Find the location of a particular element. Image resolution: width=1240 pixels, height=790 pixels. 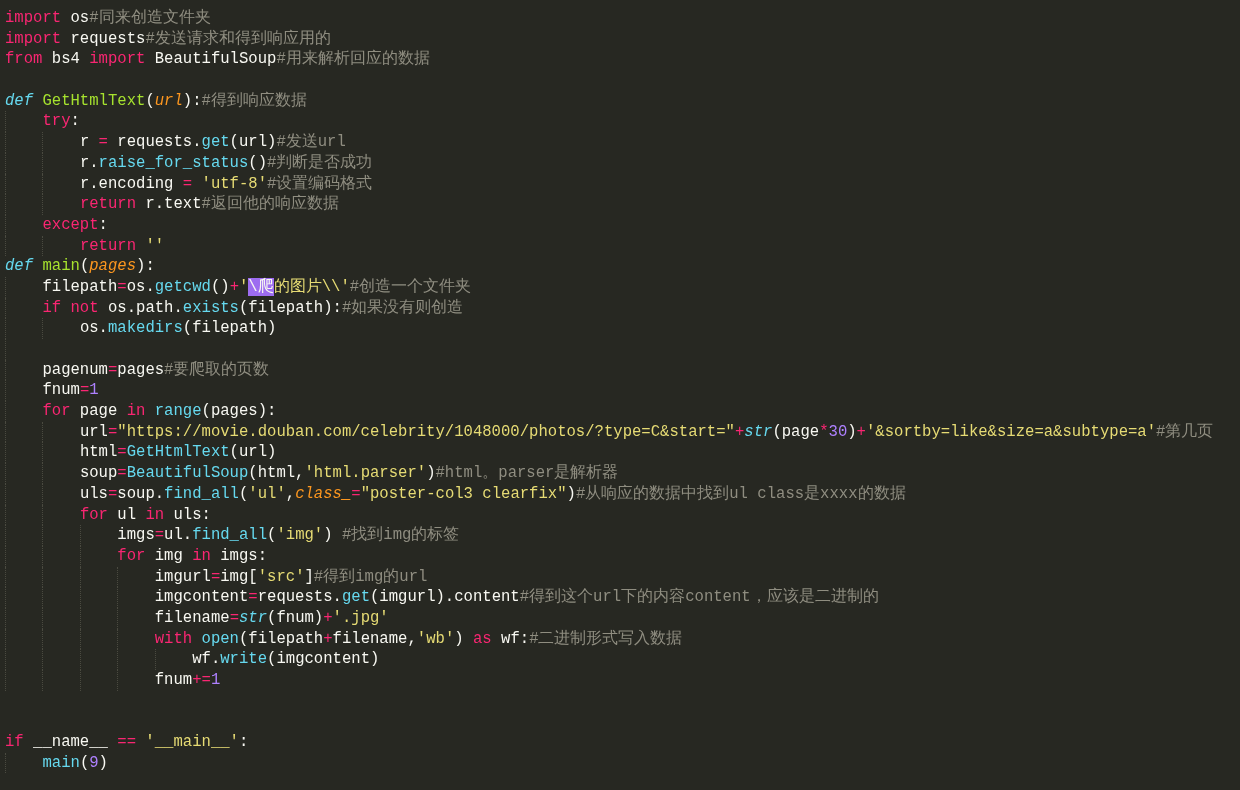

code-line: wf.write(imgcontent) is located at coordinates (286, 659).